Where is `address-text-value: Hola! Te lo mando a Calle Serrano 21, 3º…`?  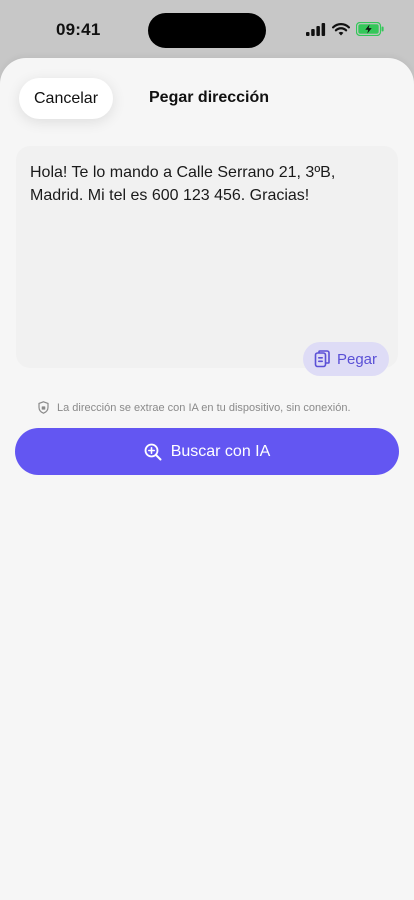
address-text-value: Hola! Te lo mando a Calle Serrano 21, 3º… is located at coordinates (183, 184).